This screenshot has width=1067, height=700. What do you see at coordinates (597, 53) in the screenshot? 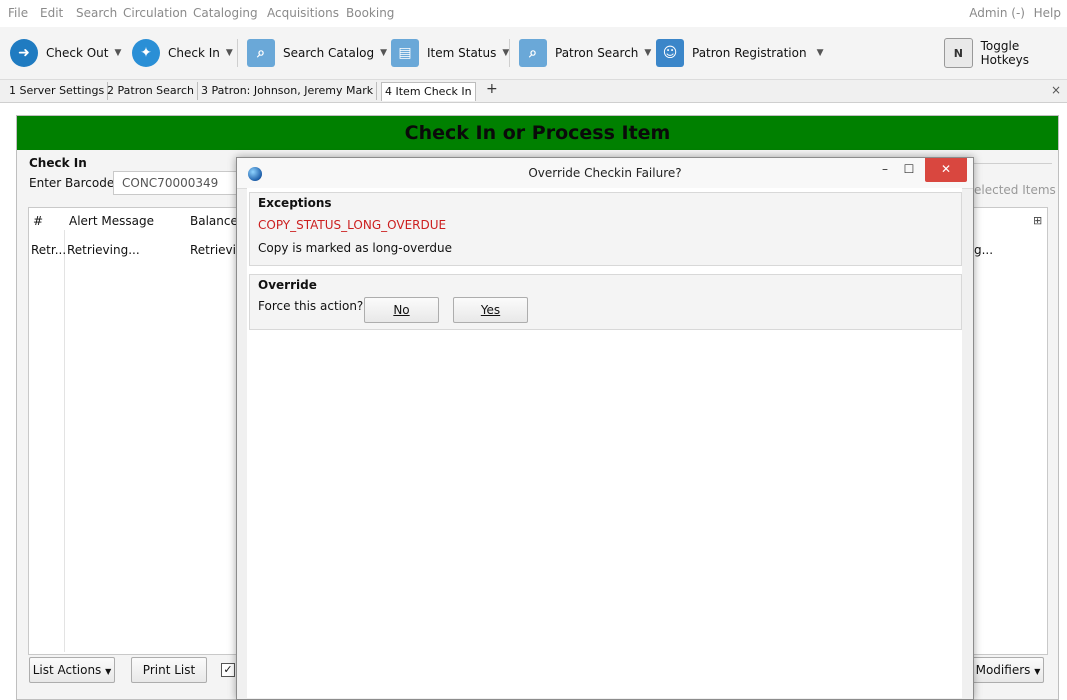
I see `patron-search-label: Patron Search` at bounding box center [597, 53].